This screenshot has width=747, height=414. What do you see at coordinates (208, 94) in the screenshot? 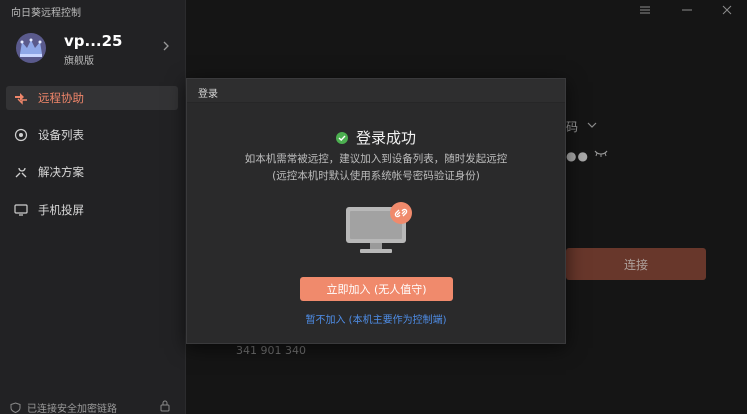
I see `dialog-title: 登录` at bounding box center [208, 94].